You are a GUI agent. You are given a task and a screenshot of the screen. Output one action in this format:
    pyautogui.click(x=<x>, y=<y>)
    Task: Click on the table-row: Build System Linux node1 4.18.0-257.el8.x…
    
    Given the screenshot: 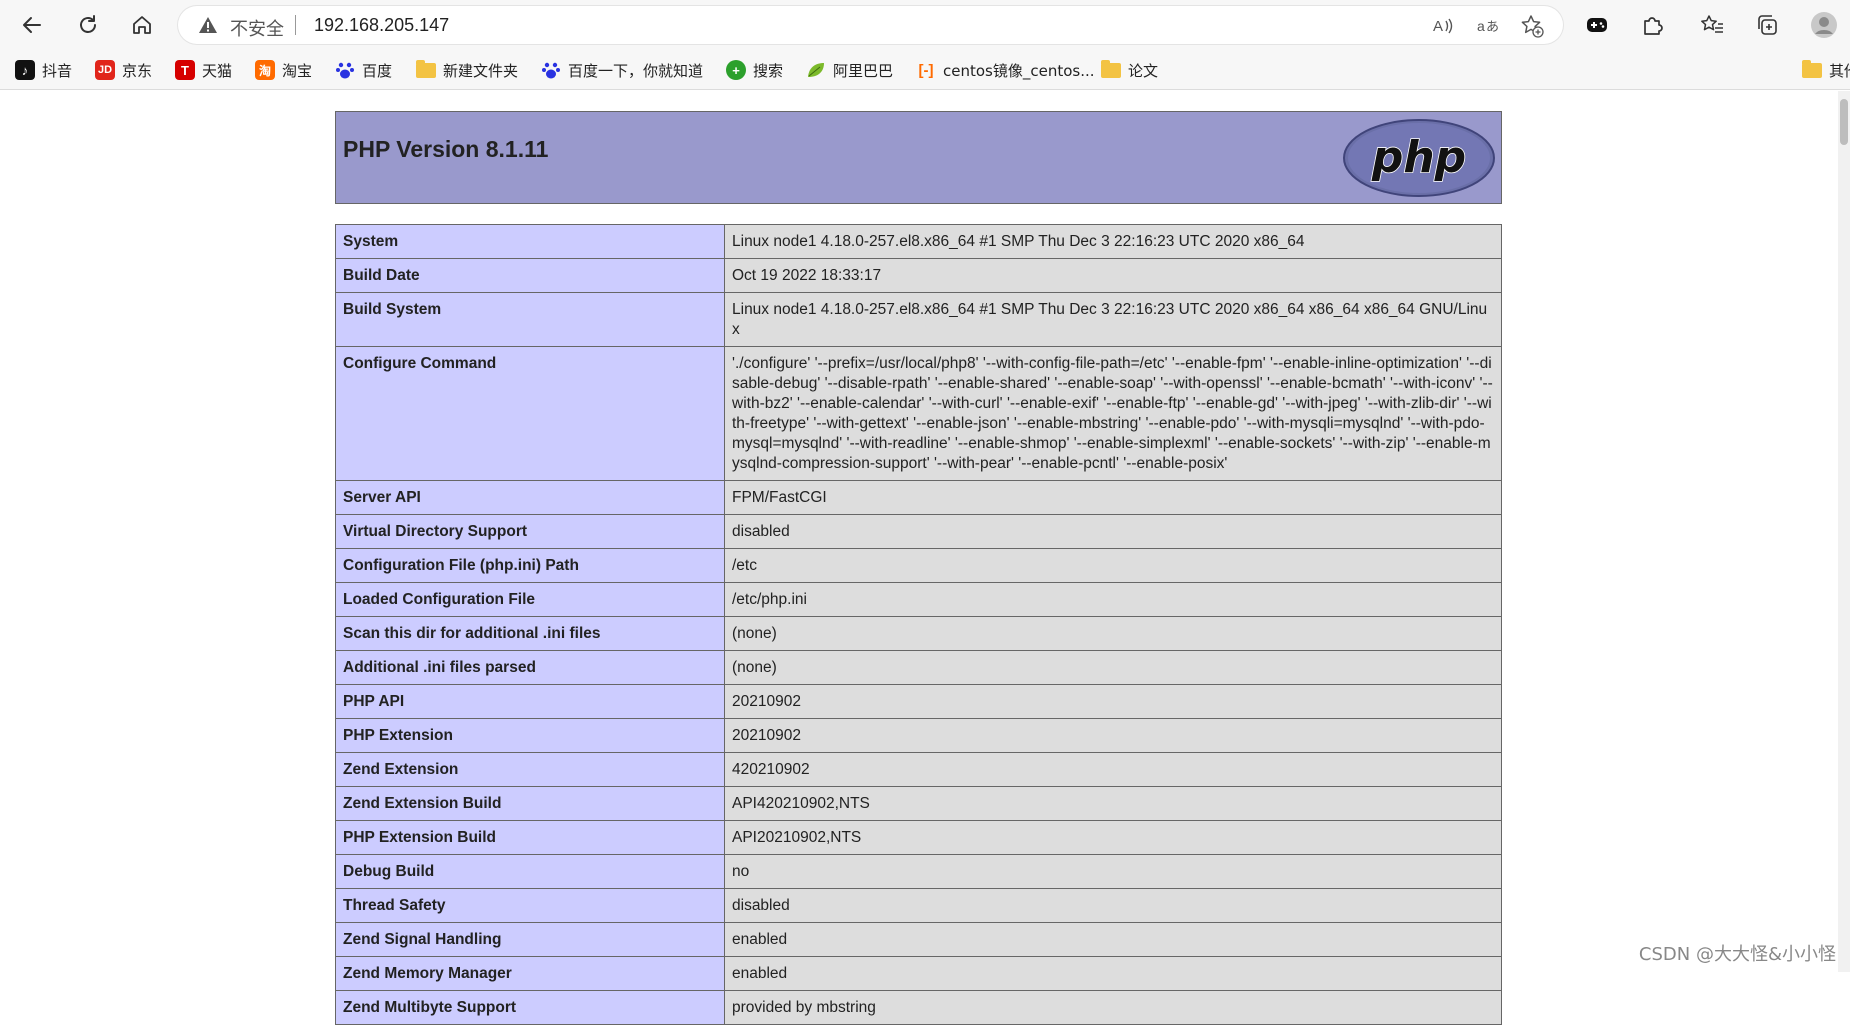 What is the action you would take?
    pyautogui.click(x=918, y=319)
    